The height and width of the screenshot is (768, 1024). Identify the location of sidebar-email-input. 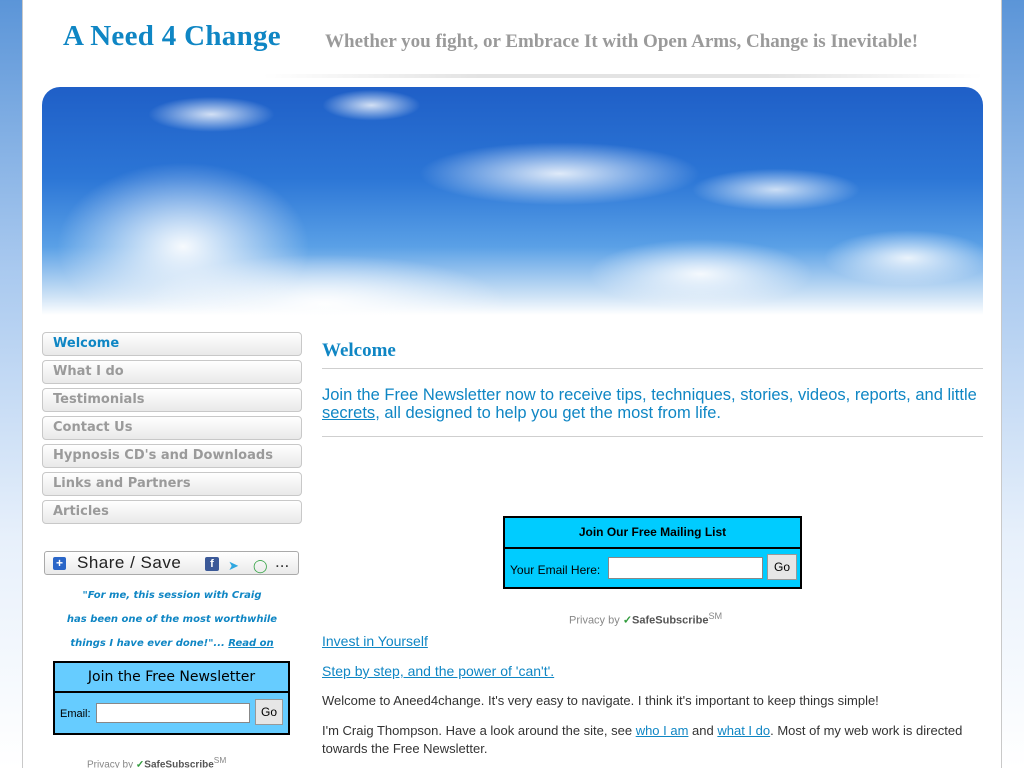
(173, 713).